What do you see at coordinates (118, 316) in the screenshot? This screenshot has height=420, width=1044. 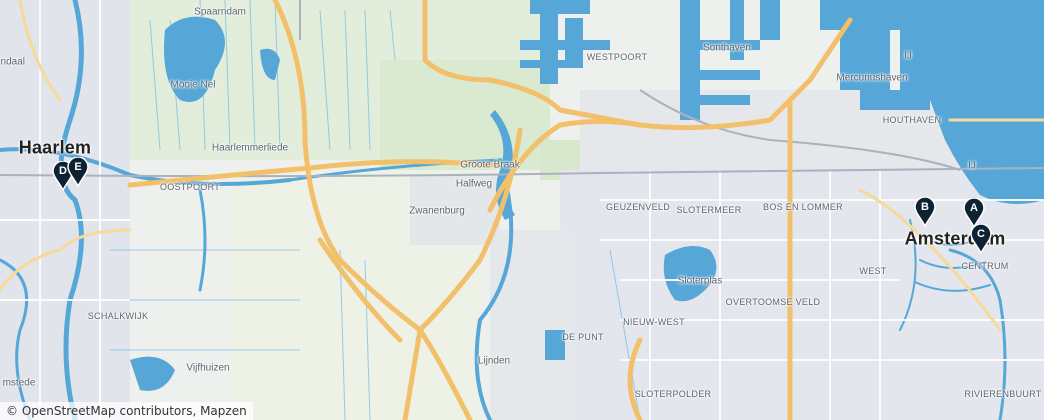 I see `label-schalkwijk: SCHALKWIJK` at bounding box center [118, 316].